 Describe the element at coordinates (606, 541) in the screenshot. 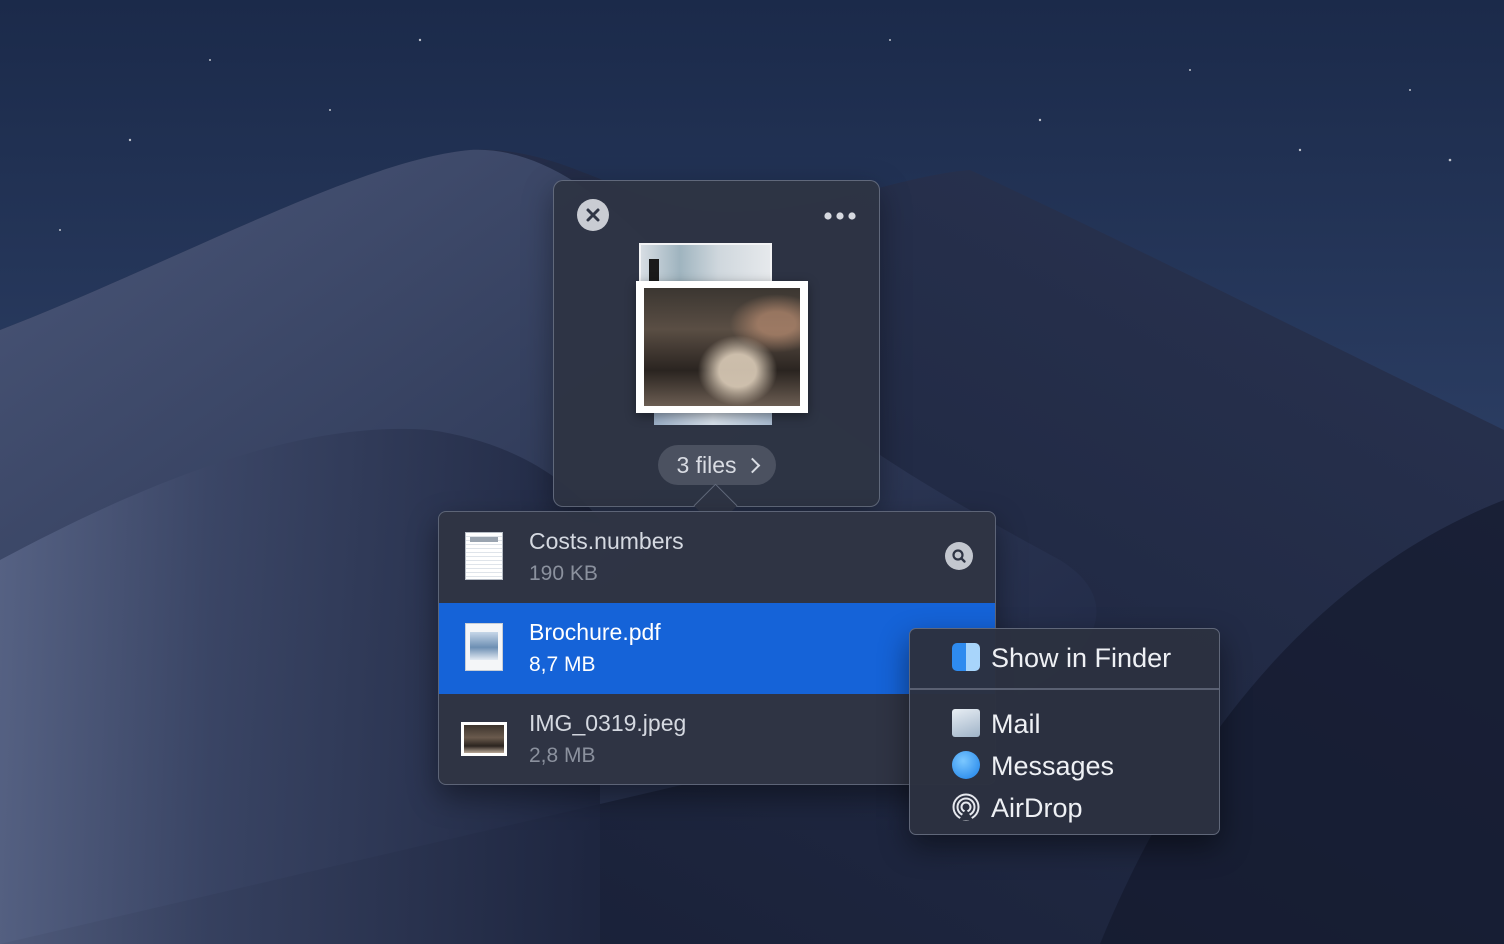

I see `file-name: Costs.numbers` at that location.